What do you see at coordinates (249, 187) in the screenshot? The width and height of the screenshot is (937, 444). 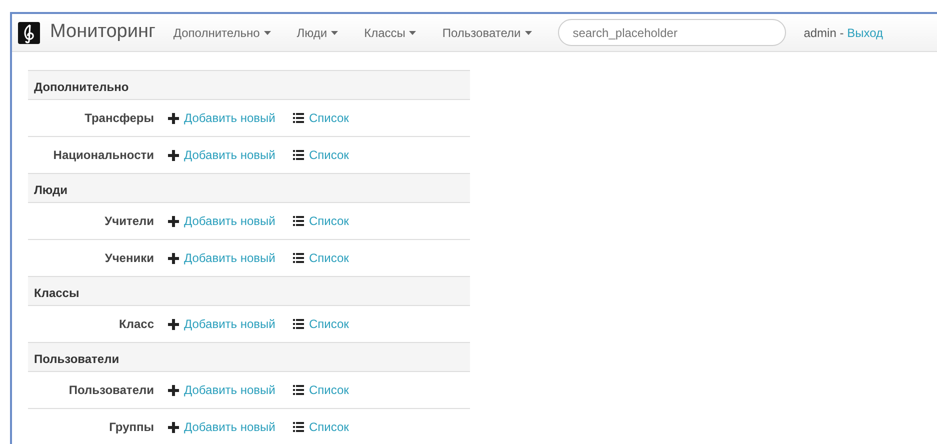 I see `section-header: Люди` at bounding box center [249, 187].